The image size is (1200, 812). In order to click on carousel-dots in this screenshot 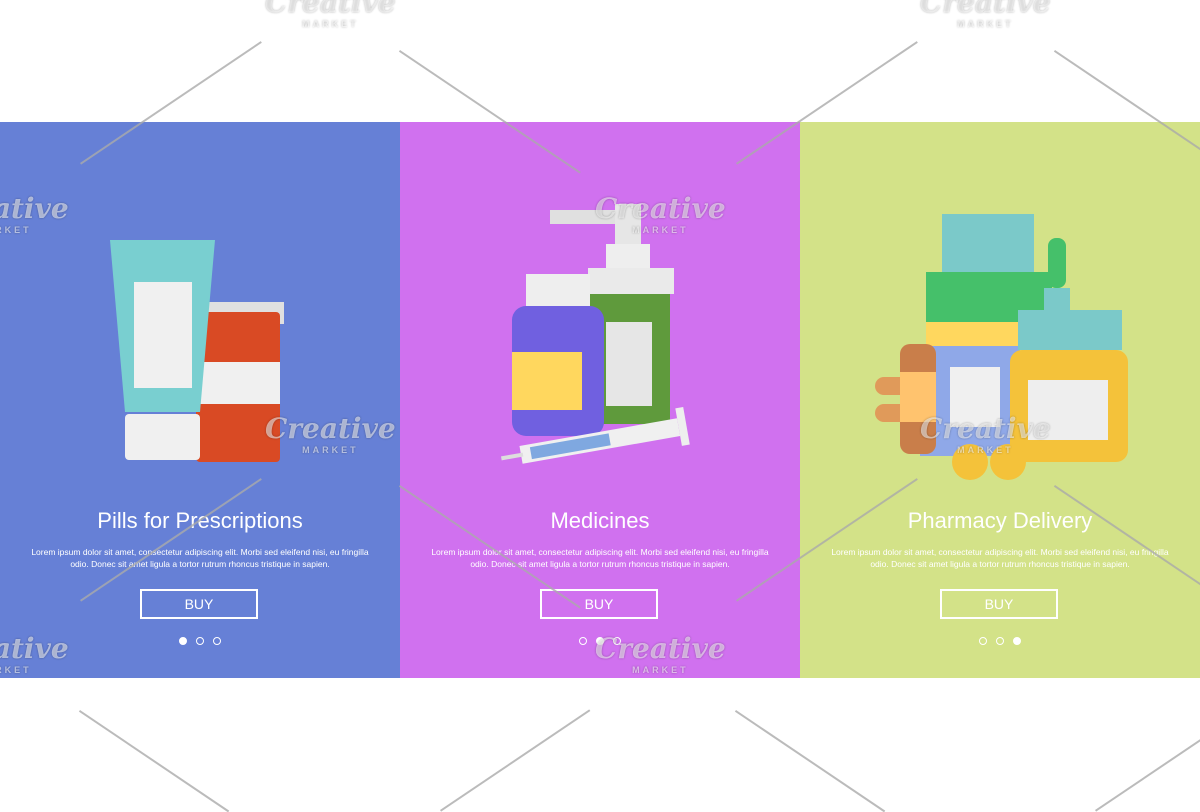, I will do `click(1000, 641)`.